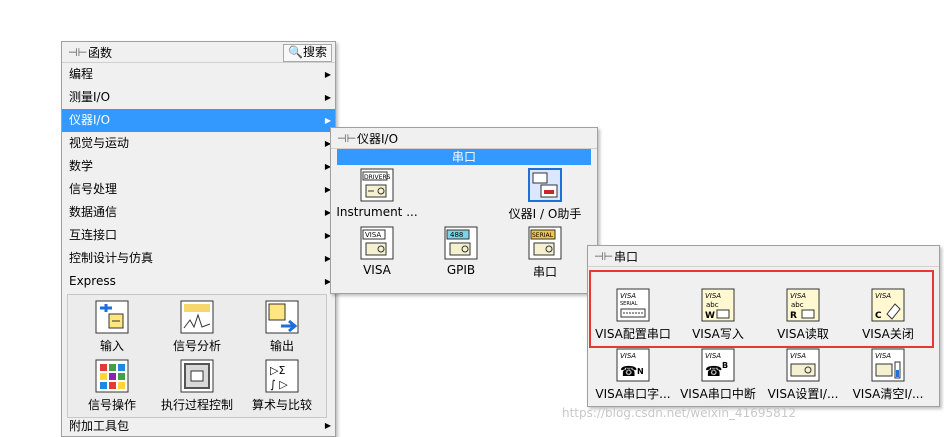 The height and width of the screenshot is (437, 944). I want to click on search-button: 🔍搜索, so click(307, 53).